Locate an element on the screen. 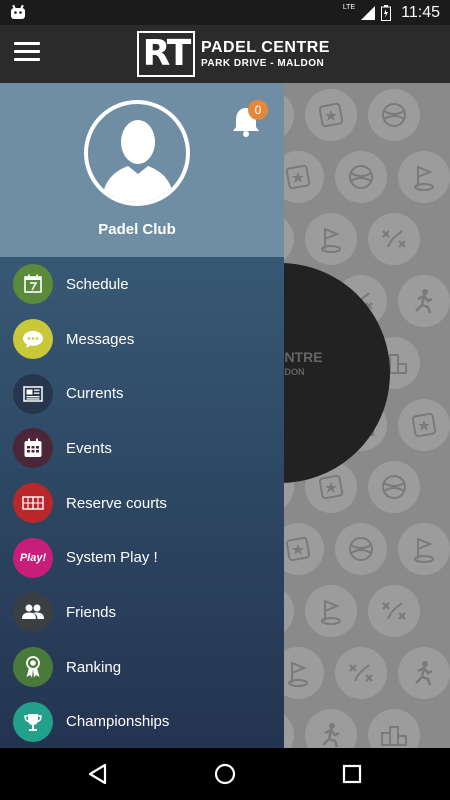 The height and width of the screenshot is (800, 450). menu-label-friends: Friends is located at coordinates (91, 612).